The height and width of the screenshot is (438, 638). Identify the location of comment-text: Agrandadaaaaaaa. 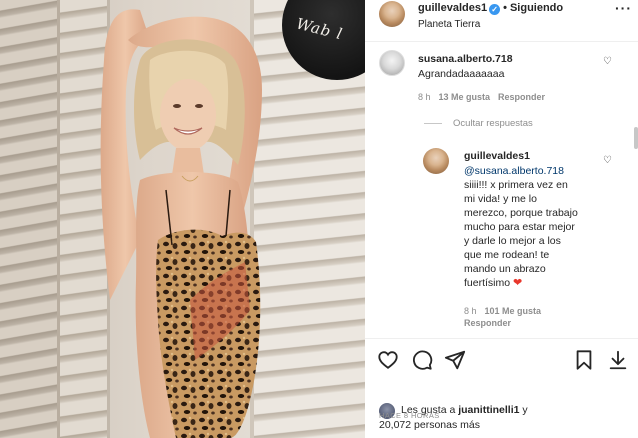
(461, 74).